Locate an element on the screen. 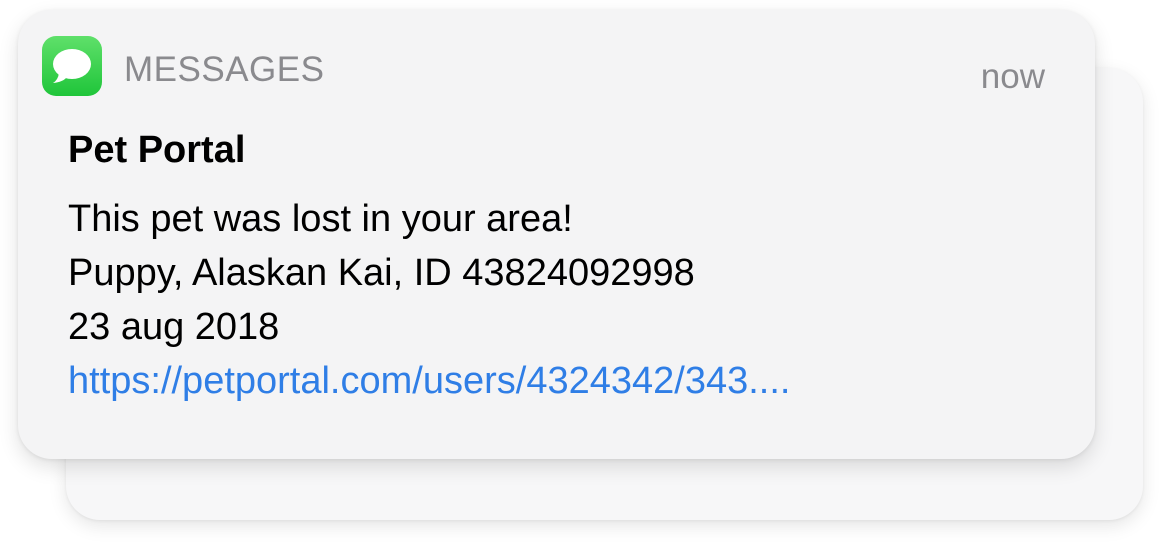 The image size is (1161, 543). notification-title: Pet Portal is located at coordinates (157, 150).